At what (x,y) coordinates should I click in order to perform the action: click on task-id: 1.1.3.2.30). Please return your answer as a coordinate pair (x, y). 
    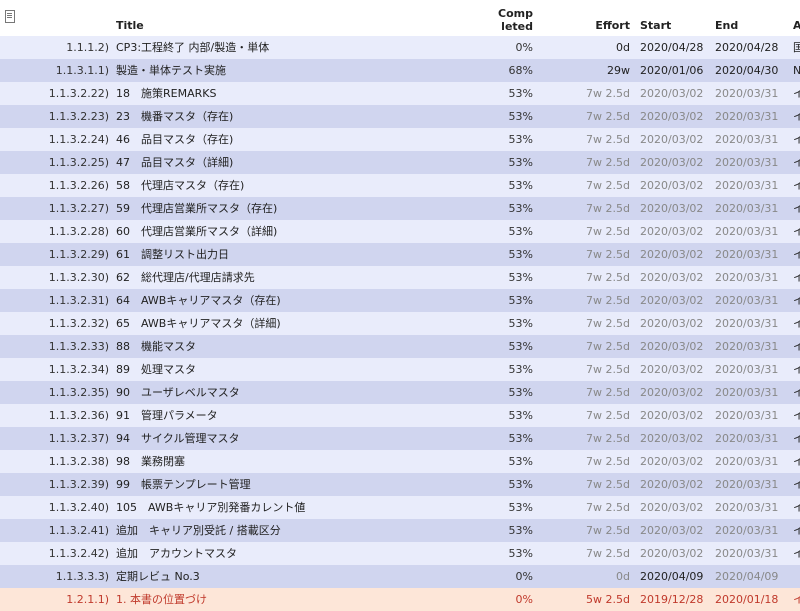
    Looking at the image, I should click on (78, 277).